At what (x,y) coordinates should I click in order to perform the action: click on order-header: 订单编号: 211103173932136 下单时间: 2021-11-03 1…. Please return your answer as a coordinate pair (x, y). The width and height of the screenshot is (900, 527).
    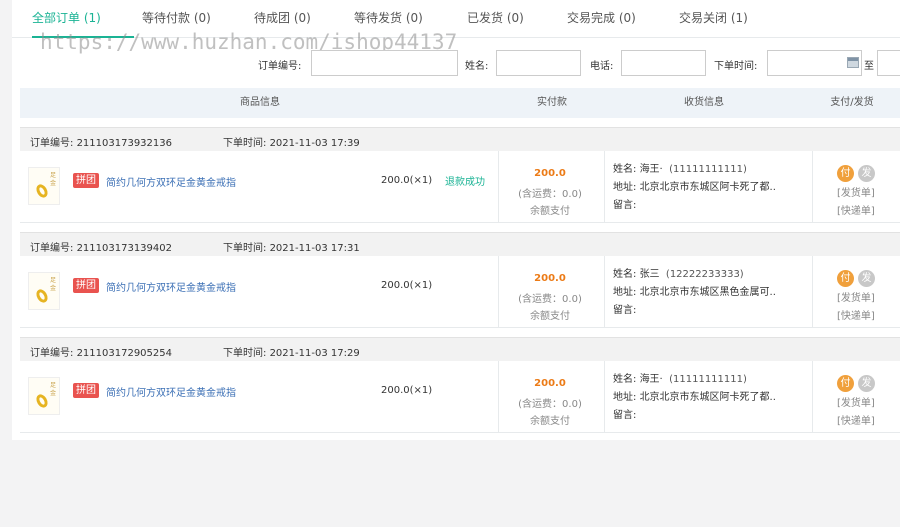
    Looking at the image, I should click on (460, 139).